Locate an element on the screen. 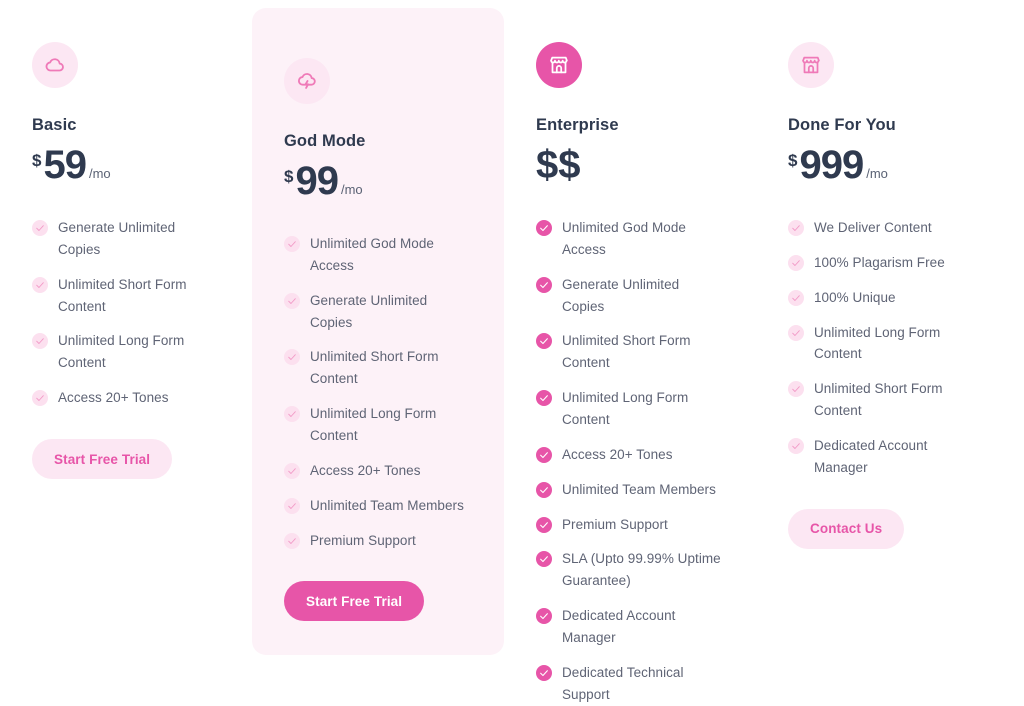  price-amount: $$ is located at coordinates (558, 165).